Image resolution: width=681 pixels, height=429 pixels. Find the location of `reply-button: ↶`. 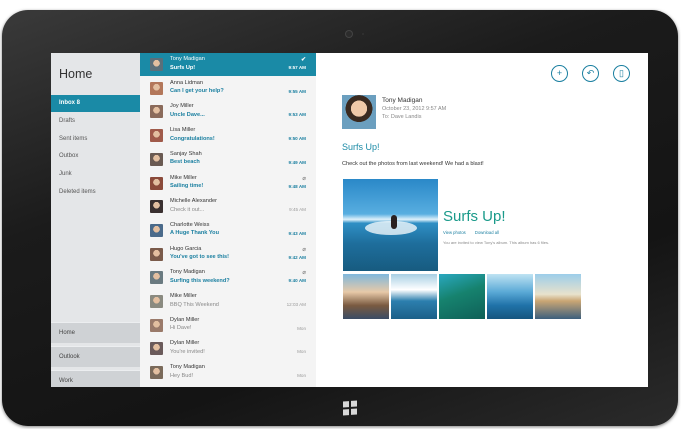

reply-button: ↶ is located at coordinates (590, 73).